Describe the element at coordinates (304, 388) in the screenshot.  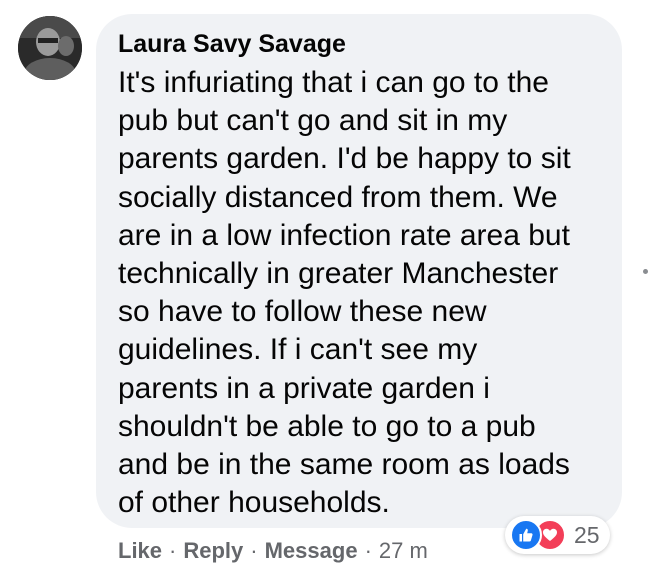
I see `comment-text-line: parents in a private garden i` at that location.